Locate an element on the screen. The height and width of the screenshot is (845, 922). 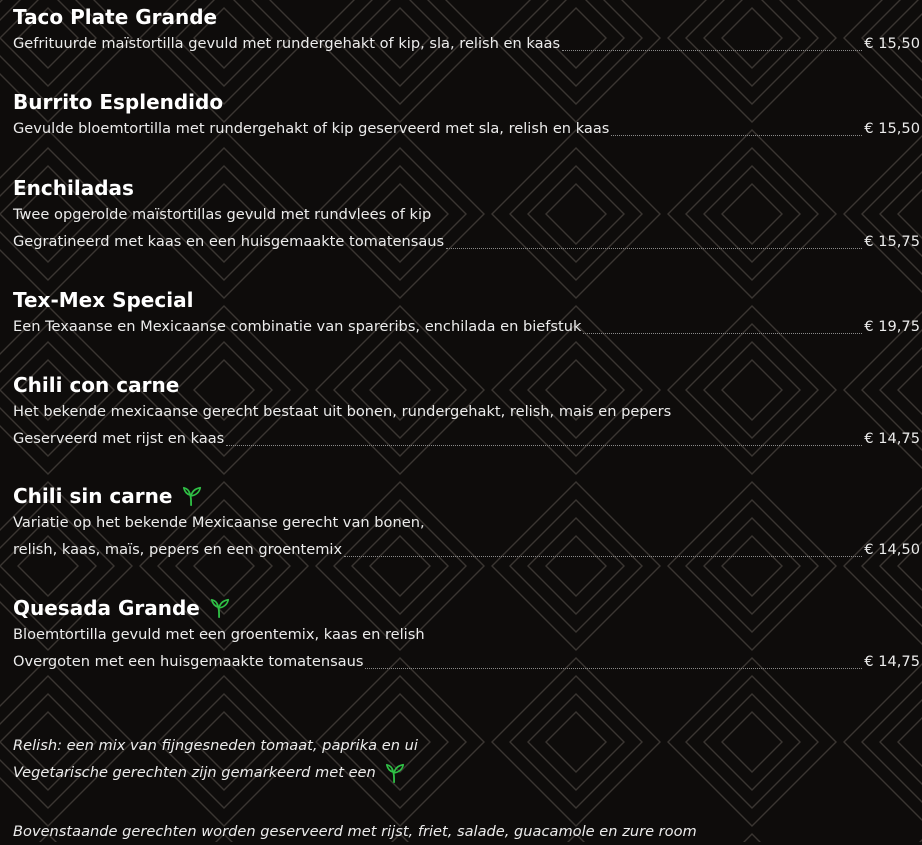
dish-title: Chili sin carne is located at coordinates (466, 496).